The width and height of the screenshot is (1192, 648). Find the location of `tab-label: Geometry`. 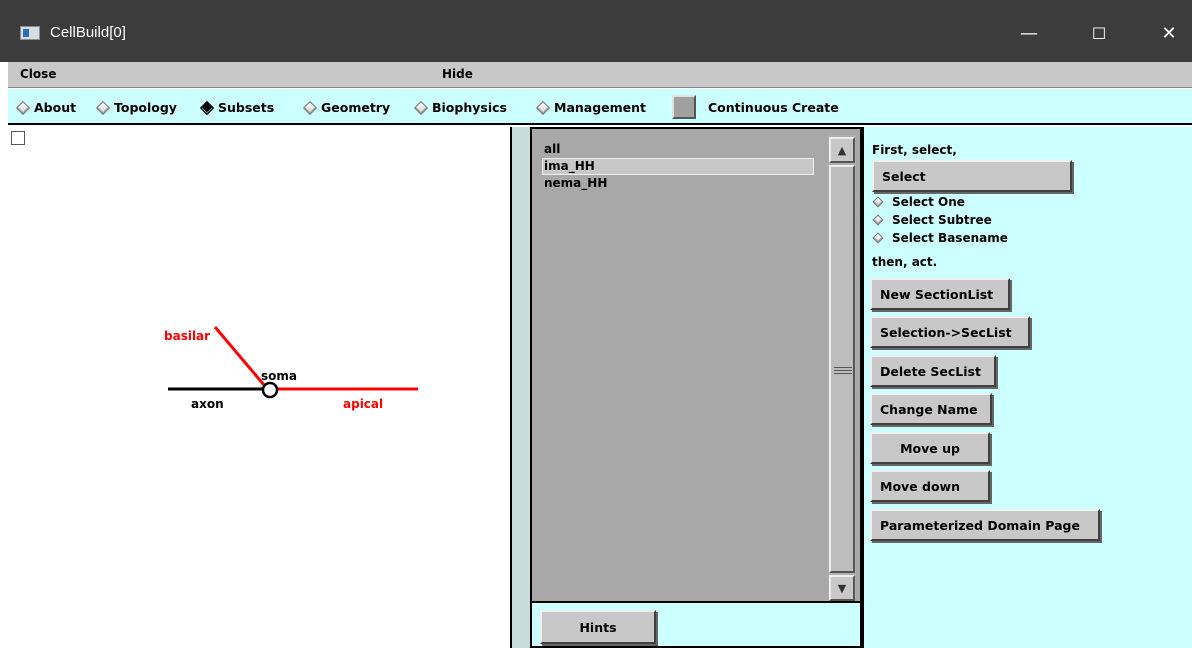

tab-label: Geometry is located at coordinates (356, 107).